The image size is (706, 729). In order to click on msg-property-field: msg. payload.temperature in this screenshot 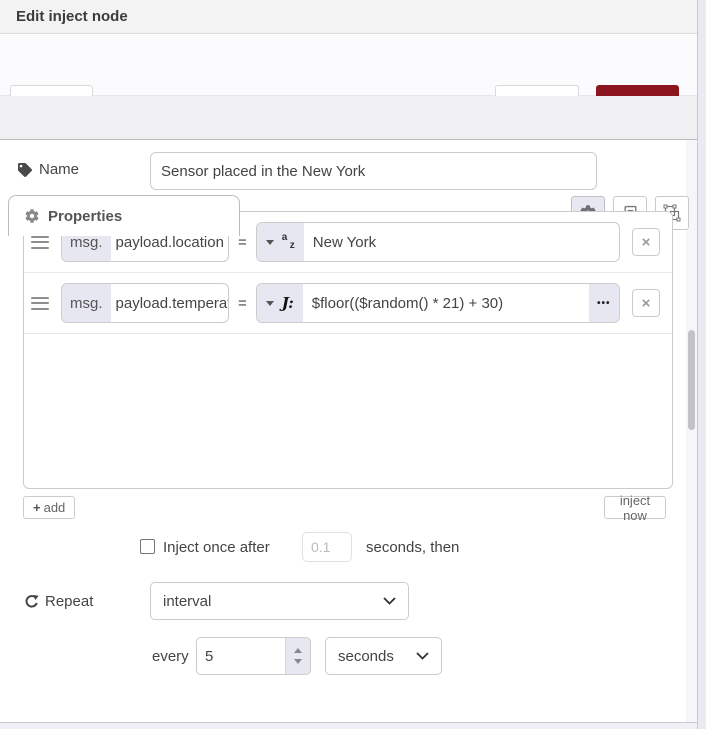, I will do `click(145, 303)`.